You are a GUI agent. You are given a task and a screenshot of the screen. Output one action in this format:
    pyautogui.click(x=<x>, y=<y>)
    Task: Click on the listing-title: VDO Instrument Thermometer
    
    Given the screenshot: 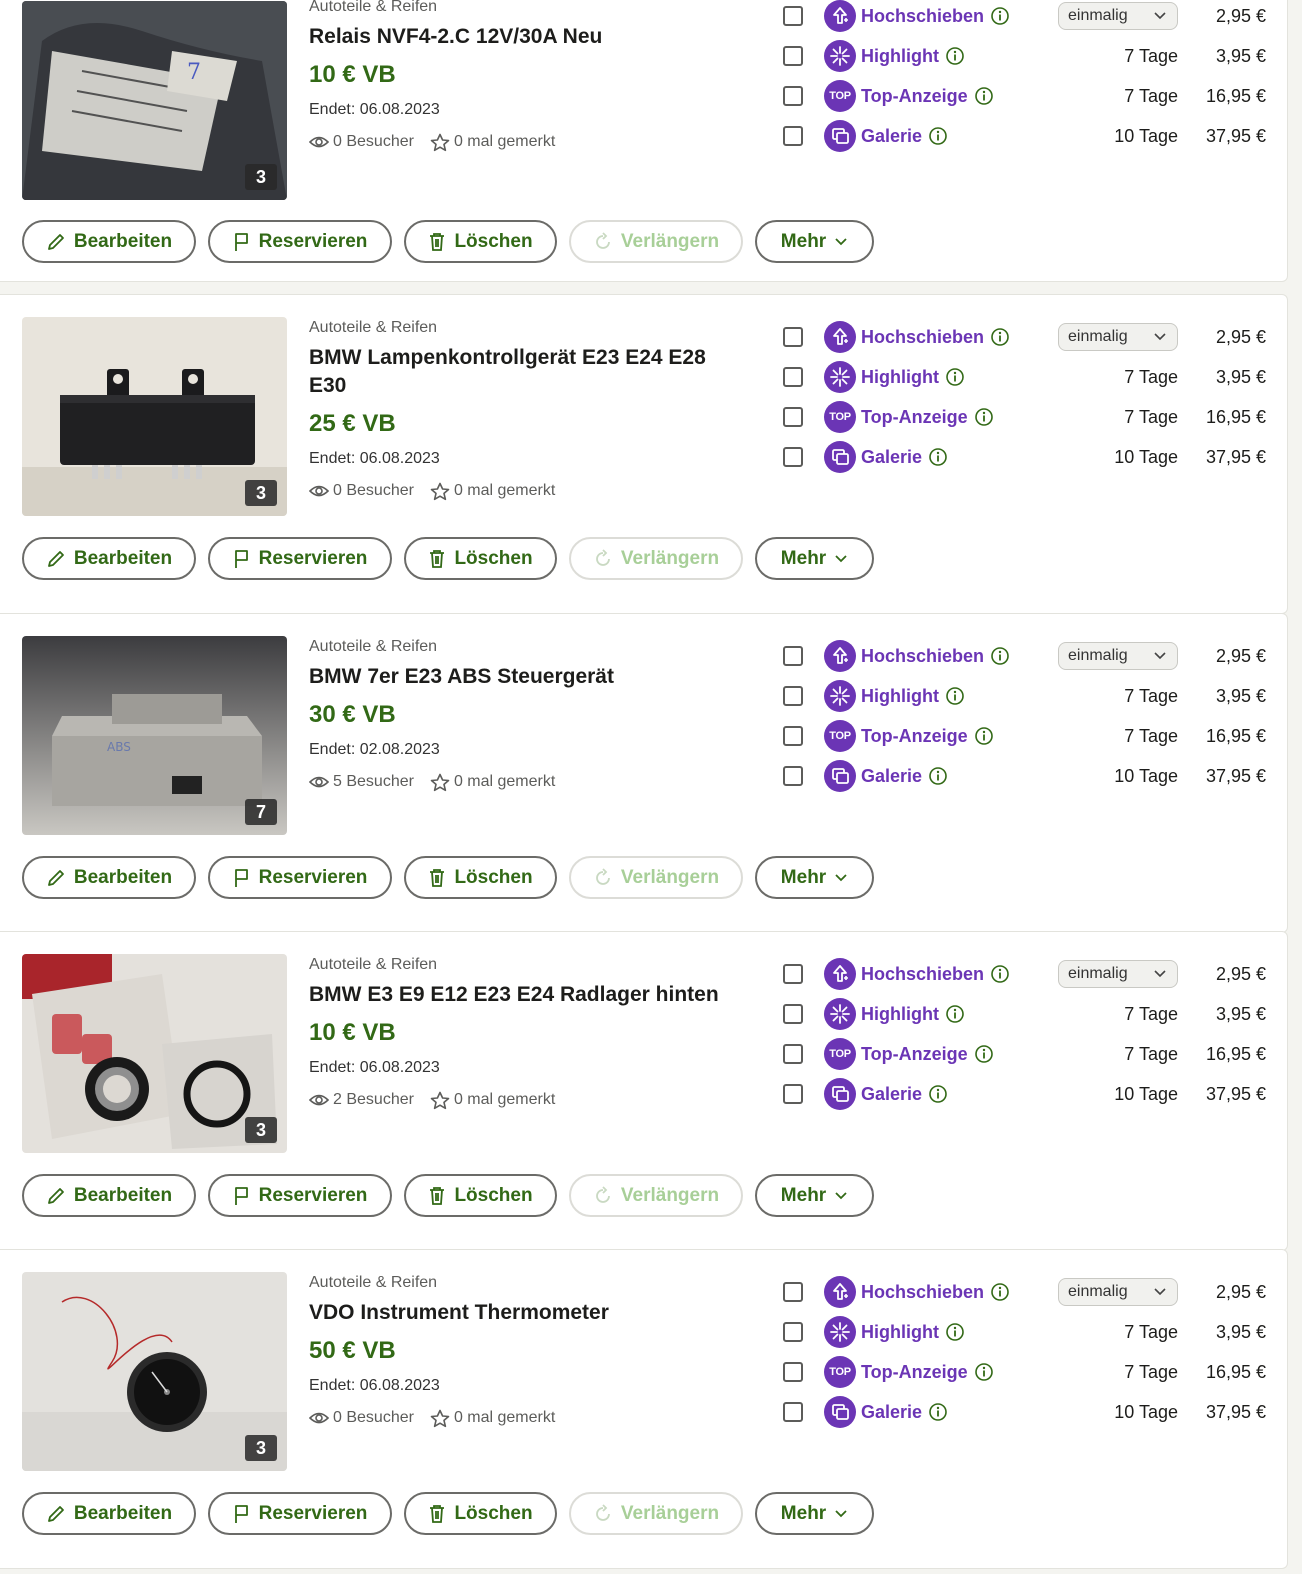 What is the action you would take?
    pyautogui.click(x=529, y=1313)
    